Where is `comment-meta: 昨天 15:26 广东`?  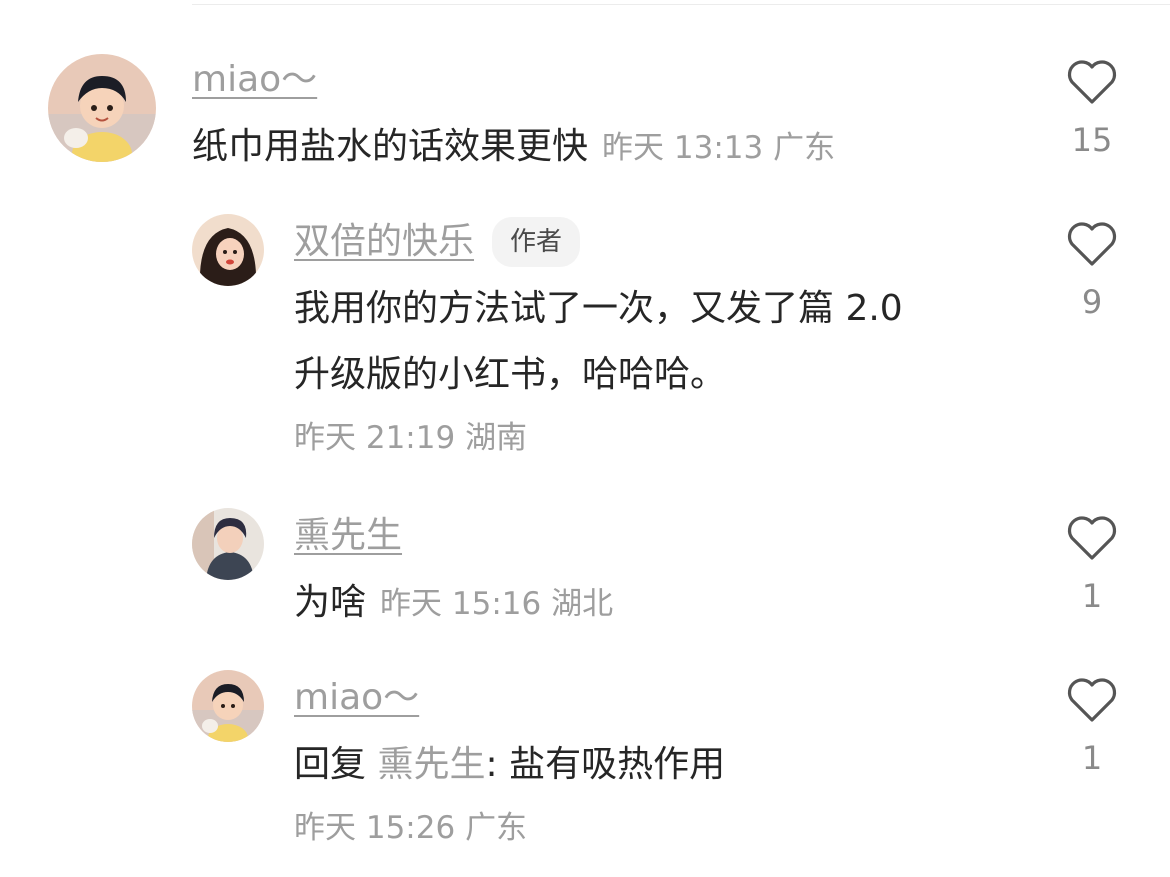
comment-meta: 昨天 15:26 广东 is located at coordinates (411, 828).